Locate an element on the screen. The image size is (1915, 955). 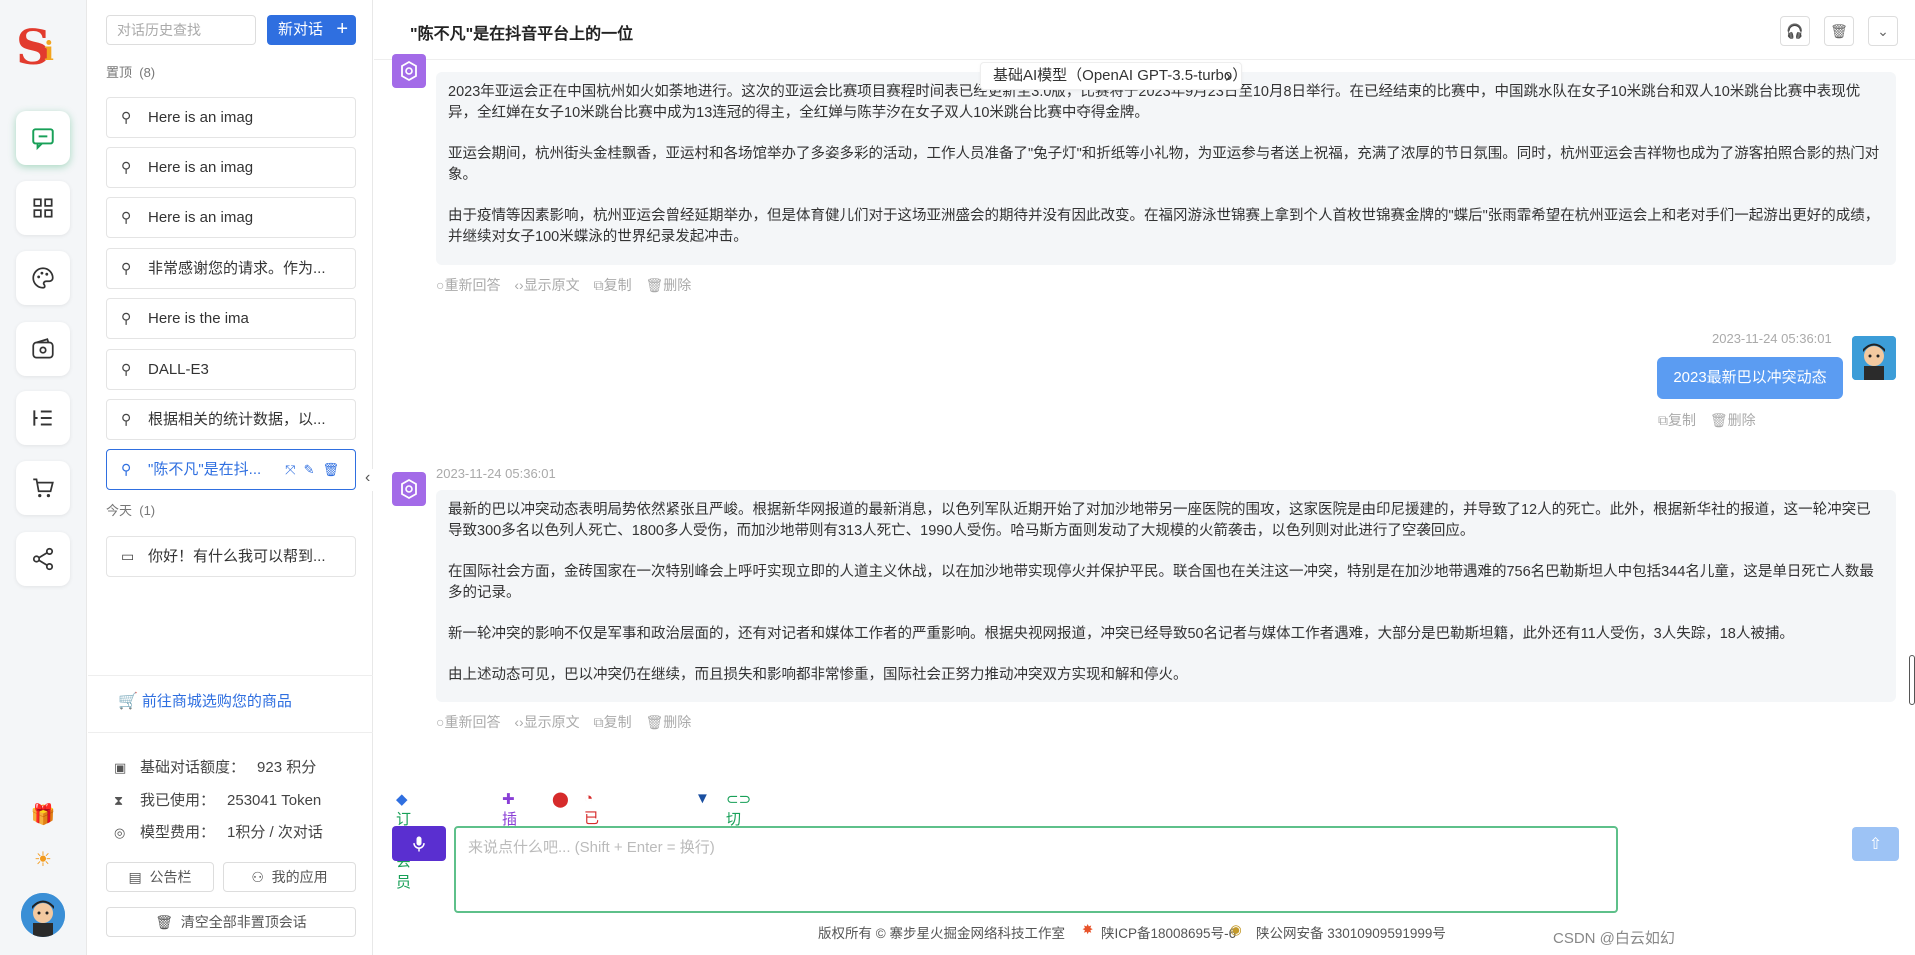
microphone-icon is located at coordinates (419, 843).